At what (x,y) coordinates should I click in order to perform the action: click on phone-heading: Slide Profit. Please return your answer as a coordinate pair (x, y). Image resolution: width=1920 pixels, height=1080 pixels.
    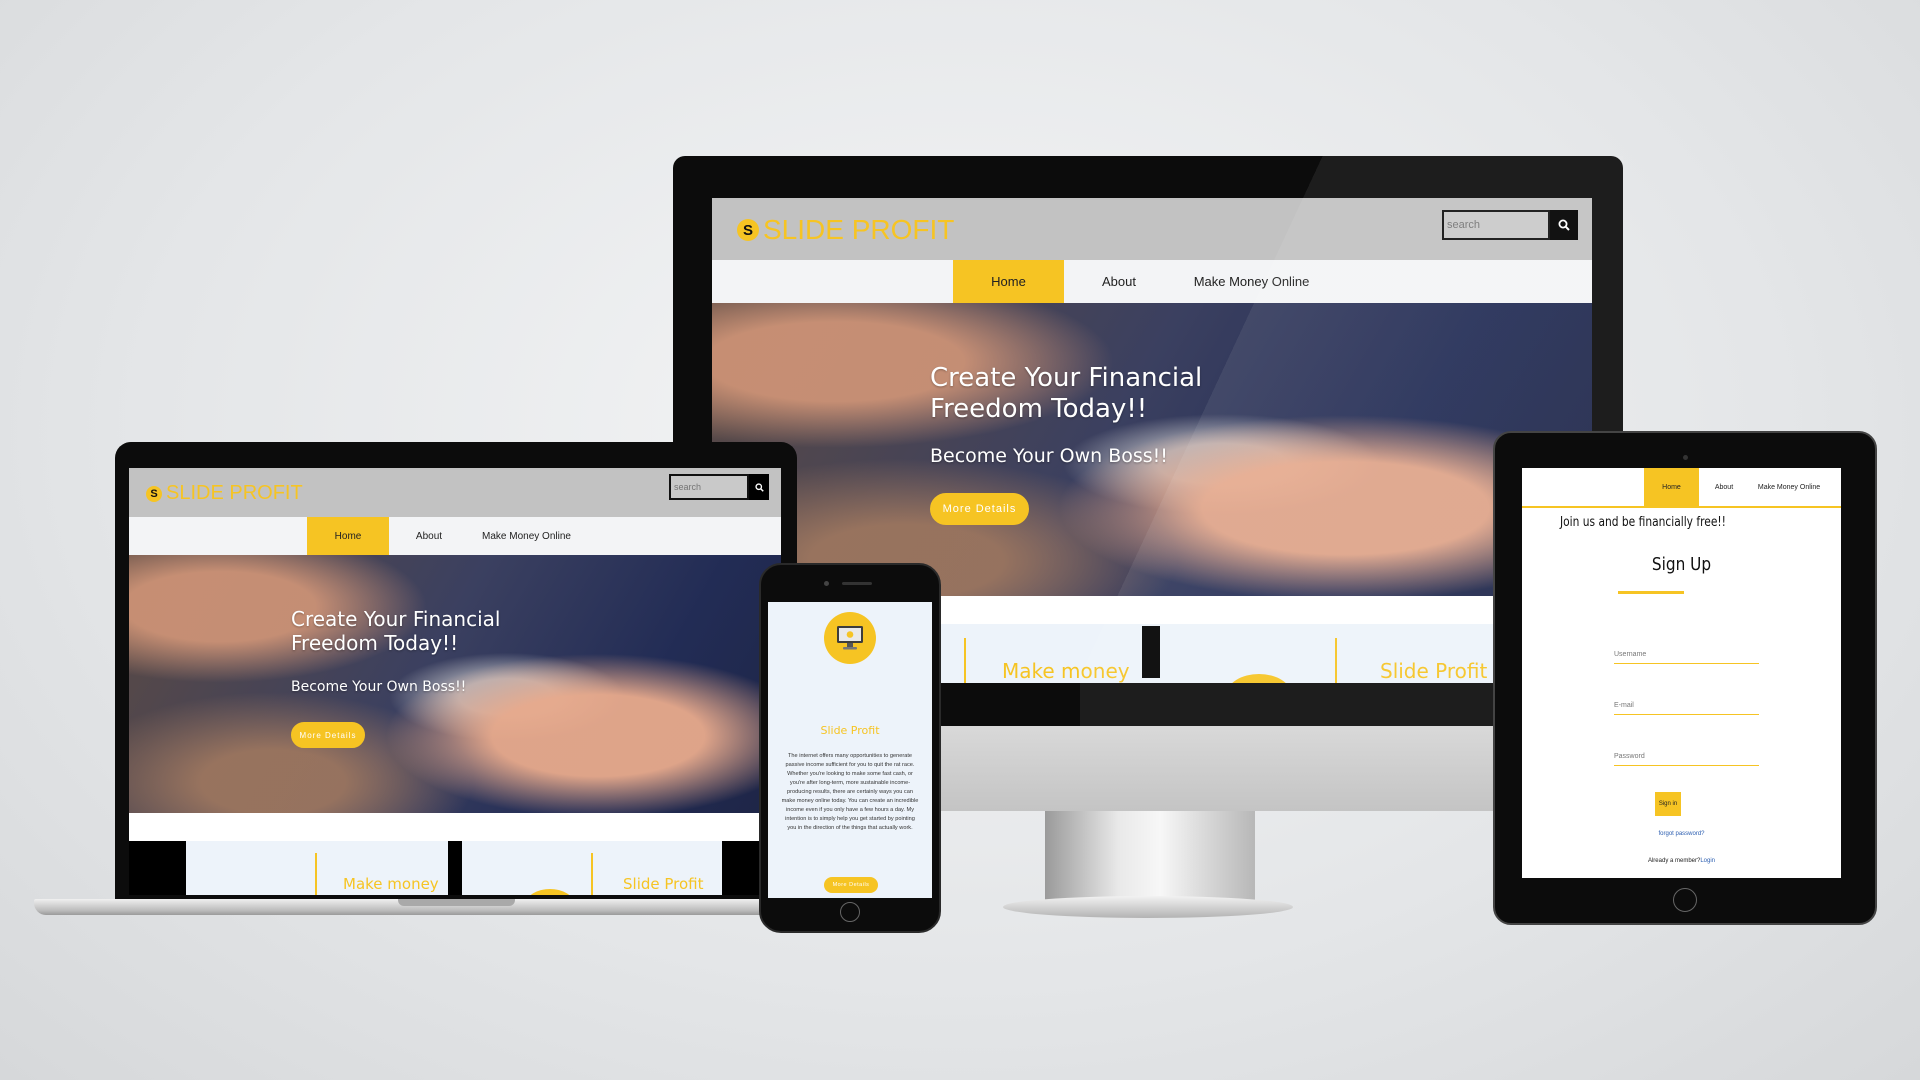
    Looking at the image, I should click on (850, 730).